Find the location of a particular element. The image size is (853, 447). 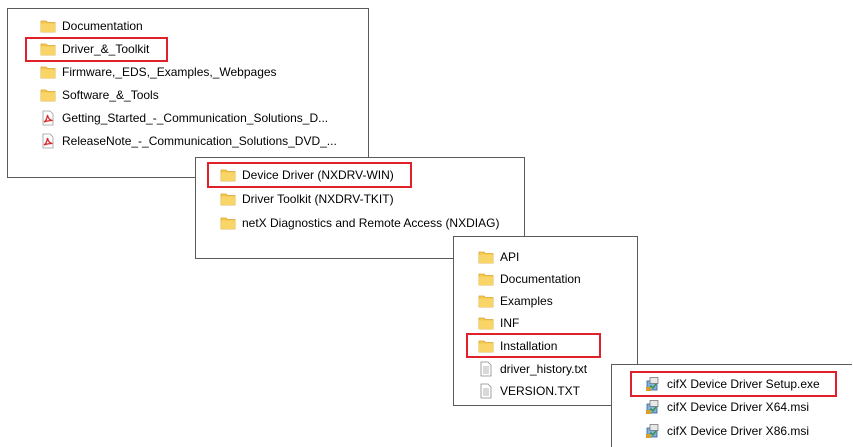

list-item-version-txt: VERSION.TXT is located at coordinates (529, 391).